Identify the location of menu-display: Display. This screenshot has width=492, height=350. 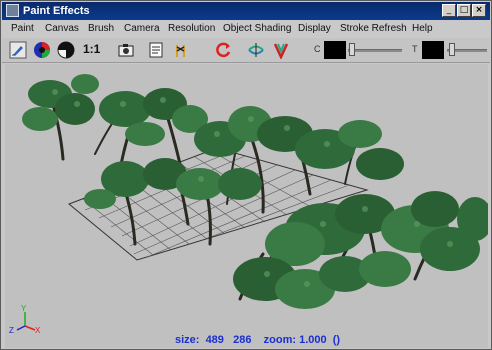
(314, 28).